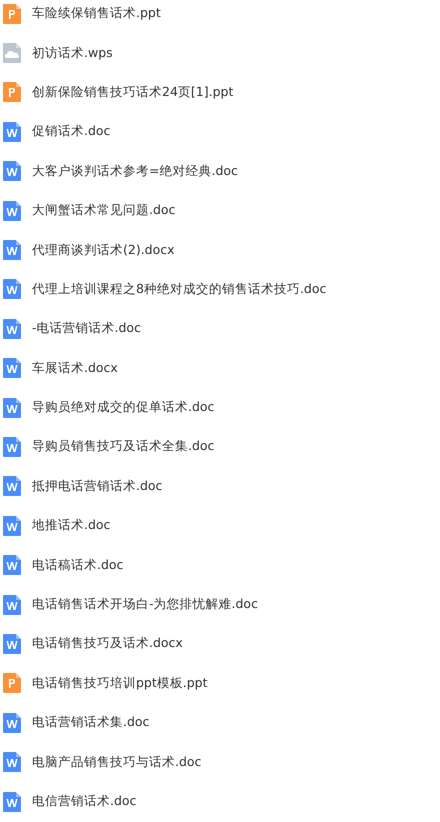  What do you see at coordinates (71, 131) in the screenshot?
I see `file-name: 促销话术.doc` at bounding box center [71, 131].